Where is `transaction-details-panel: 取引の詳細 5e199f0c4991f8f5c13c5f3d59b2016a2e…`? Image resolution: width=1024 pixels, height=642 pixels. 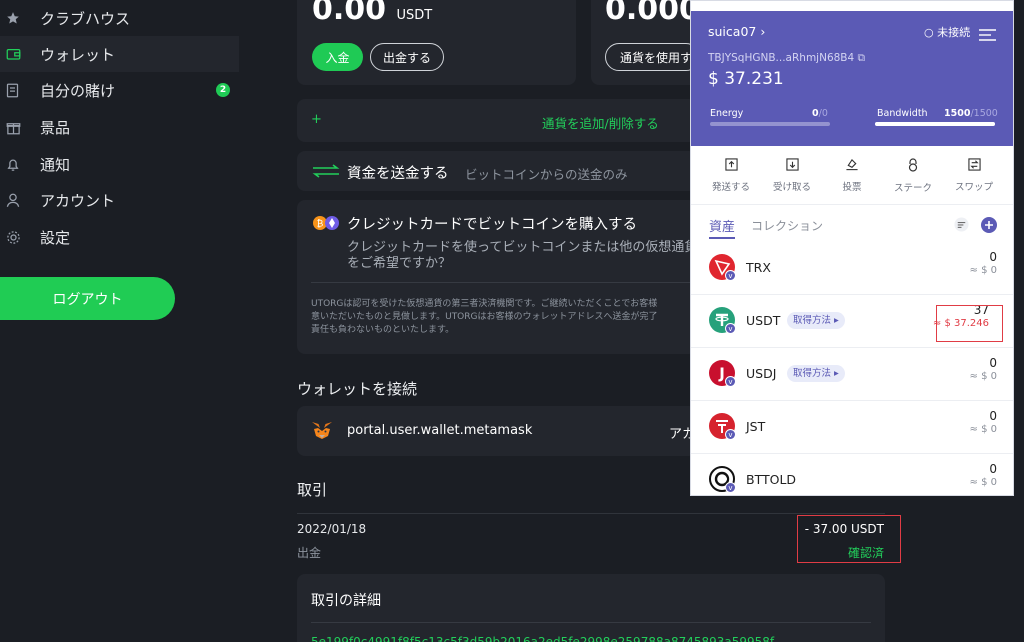
transaction-details-panel: 取引の詳細 5e199f0c4991f8f5c13c5f3d59b2016a2e… is located at coordinates (591, 608).